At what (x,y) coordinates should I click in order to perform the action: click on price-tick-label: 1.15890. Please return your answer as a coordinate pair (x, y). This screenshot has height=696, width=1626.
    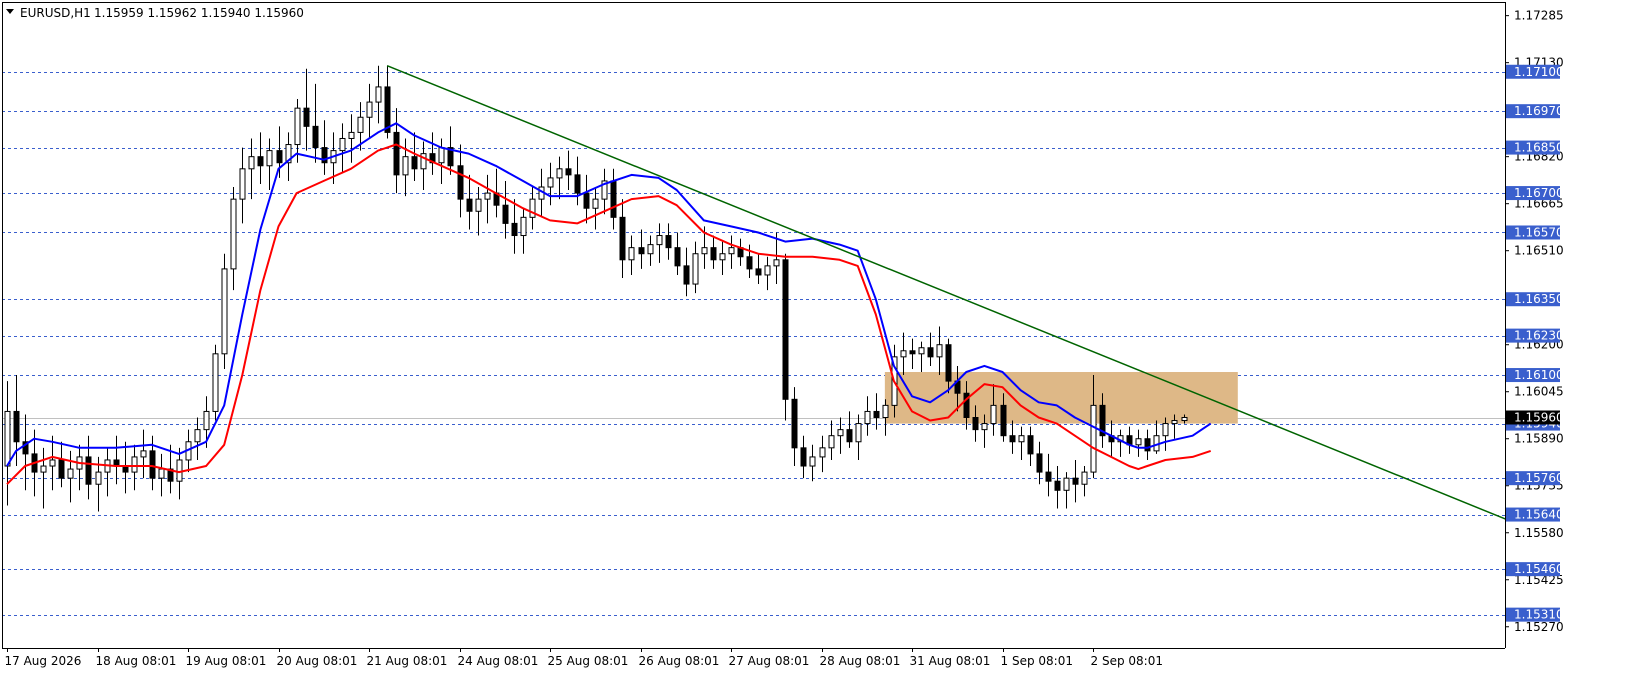
    Looking at the image, I should click on (1539, 439).